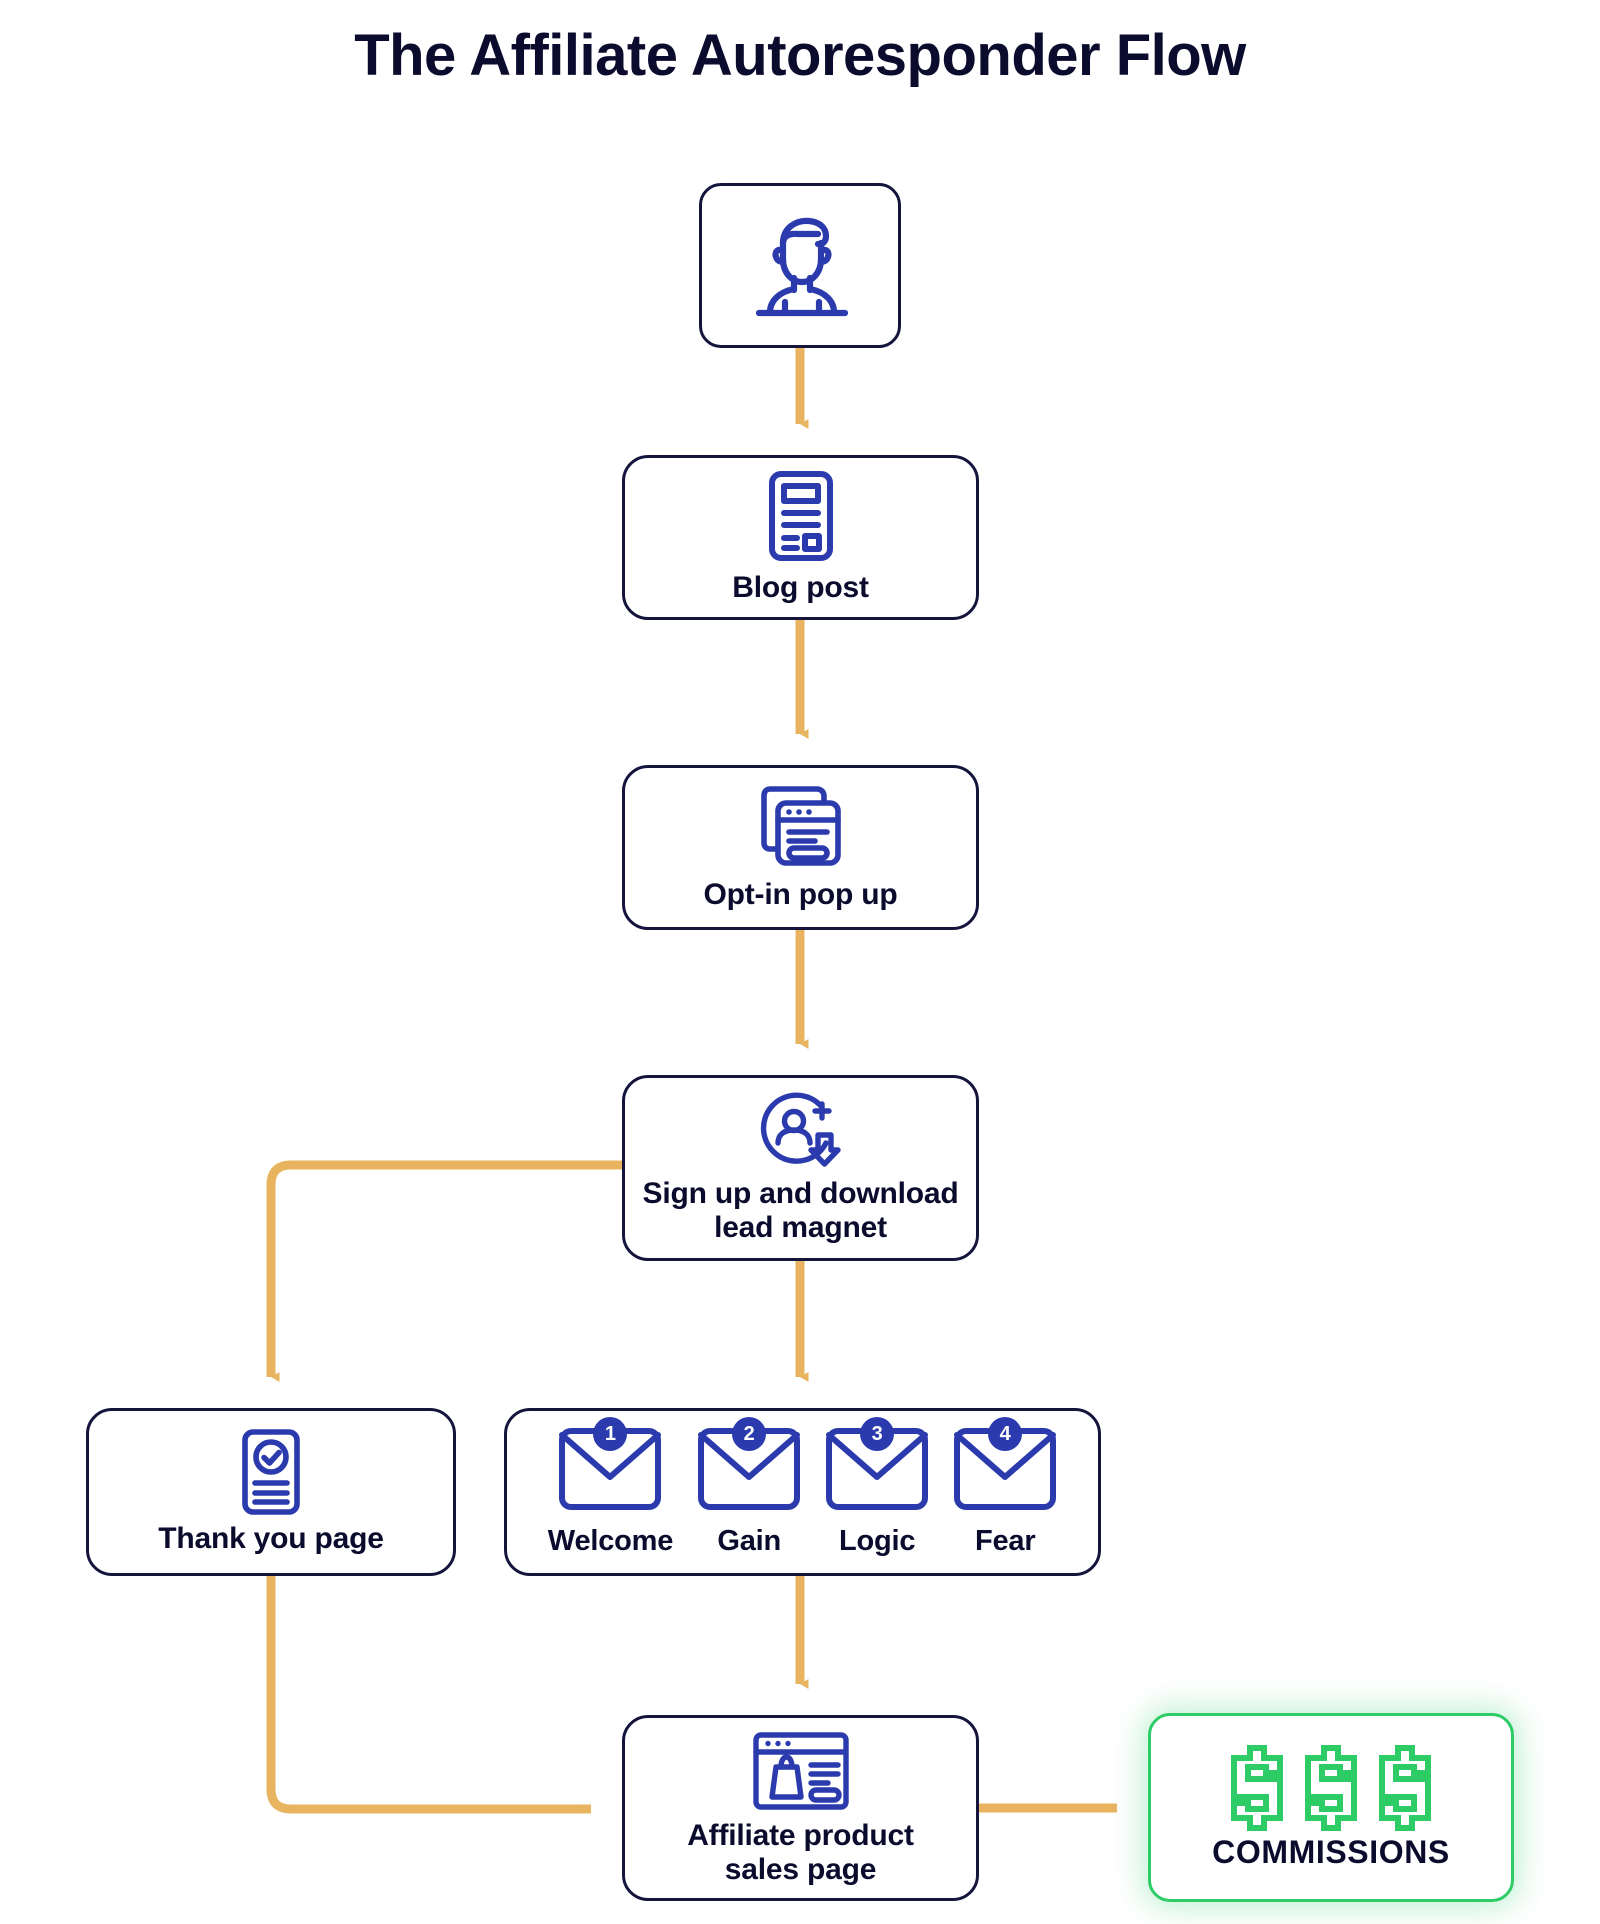 This screenshot has height=1924, width=1600. What do you see at coordinates (1331, 1851) in the screenshot?
I see `node-commissions-label: COMMISSIONS` at bounding box center [1331, 1851].